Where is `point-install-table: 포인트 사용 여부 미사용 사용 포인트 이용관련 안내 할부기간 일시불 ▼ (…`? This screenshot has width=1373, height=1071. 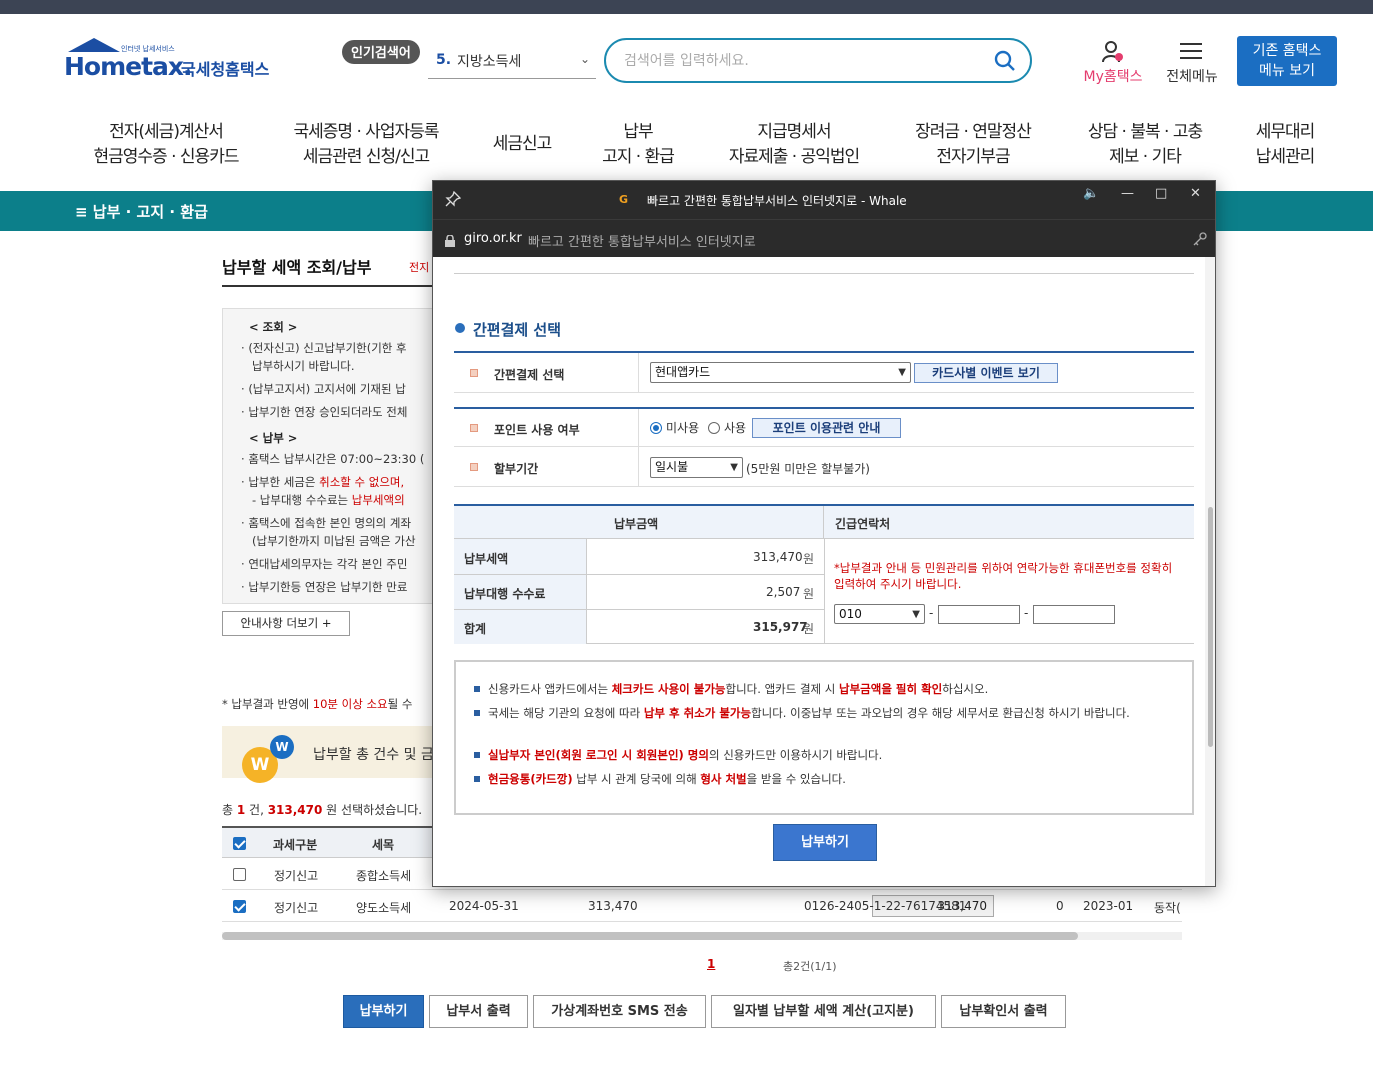
point-install-table: 포인트 사용 여부 미사용 사용 포인트 이용관련 안내 할부기간 일시불 ▼ (… is located at coordinates (824, 447).